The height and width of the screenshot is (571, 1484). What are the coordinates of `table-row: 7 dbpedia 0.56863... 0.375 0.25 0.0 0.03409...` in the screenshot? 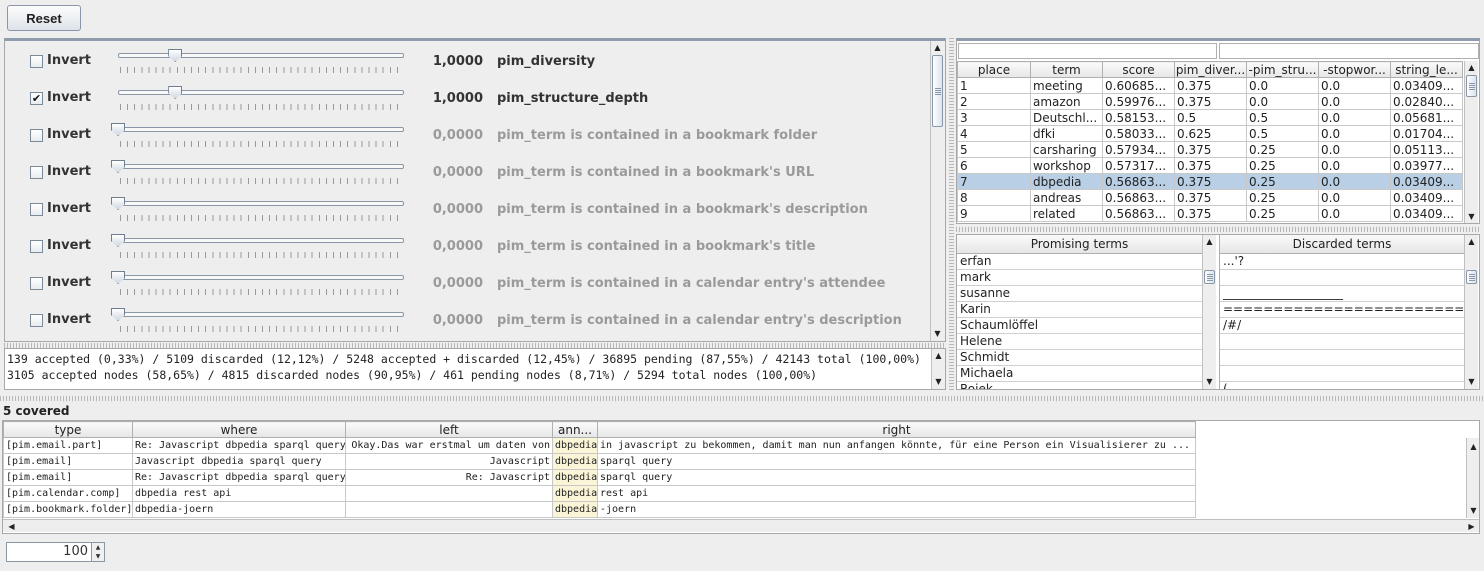 It's located at (1210, 181).